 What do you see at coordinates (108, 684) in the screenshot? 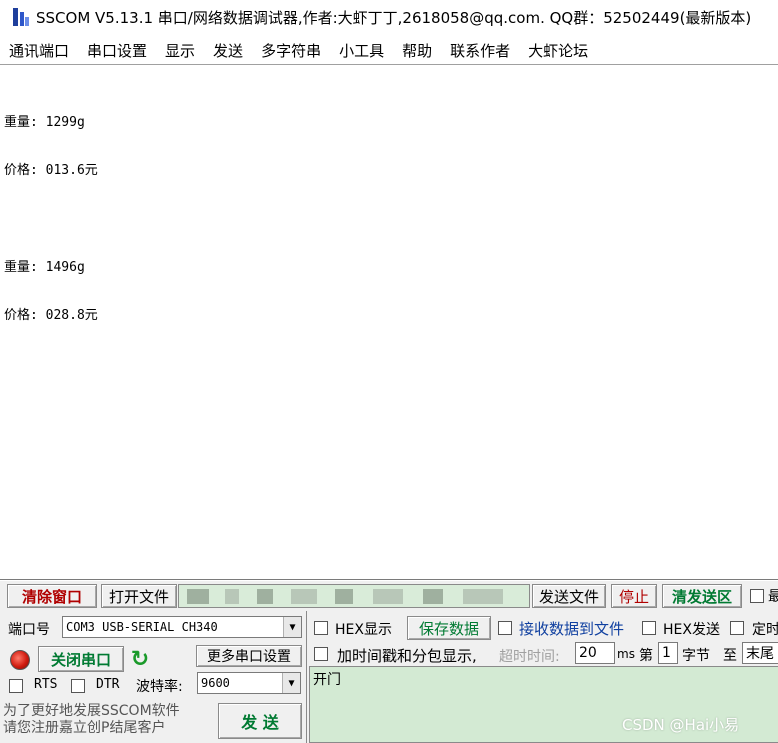
I see `dtr-label: DTR` at bounding box center [108, 684].